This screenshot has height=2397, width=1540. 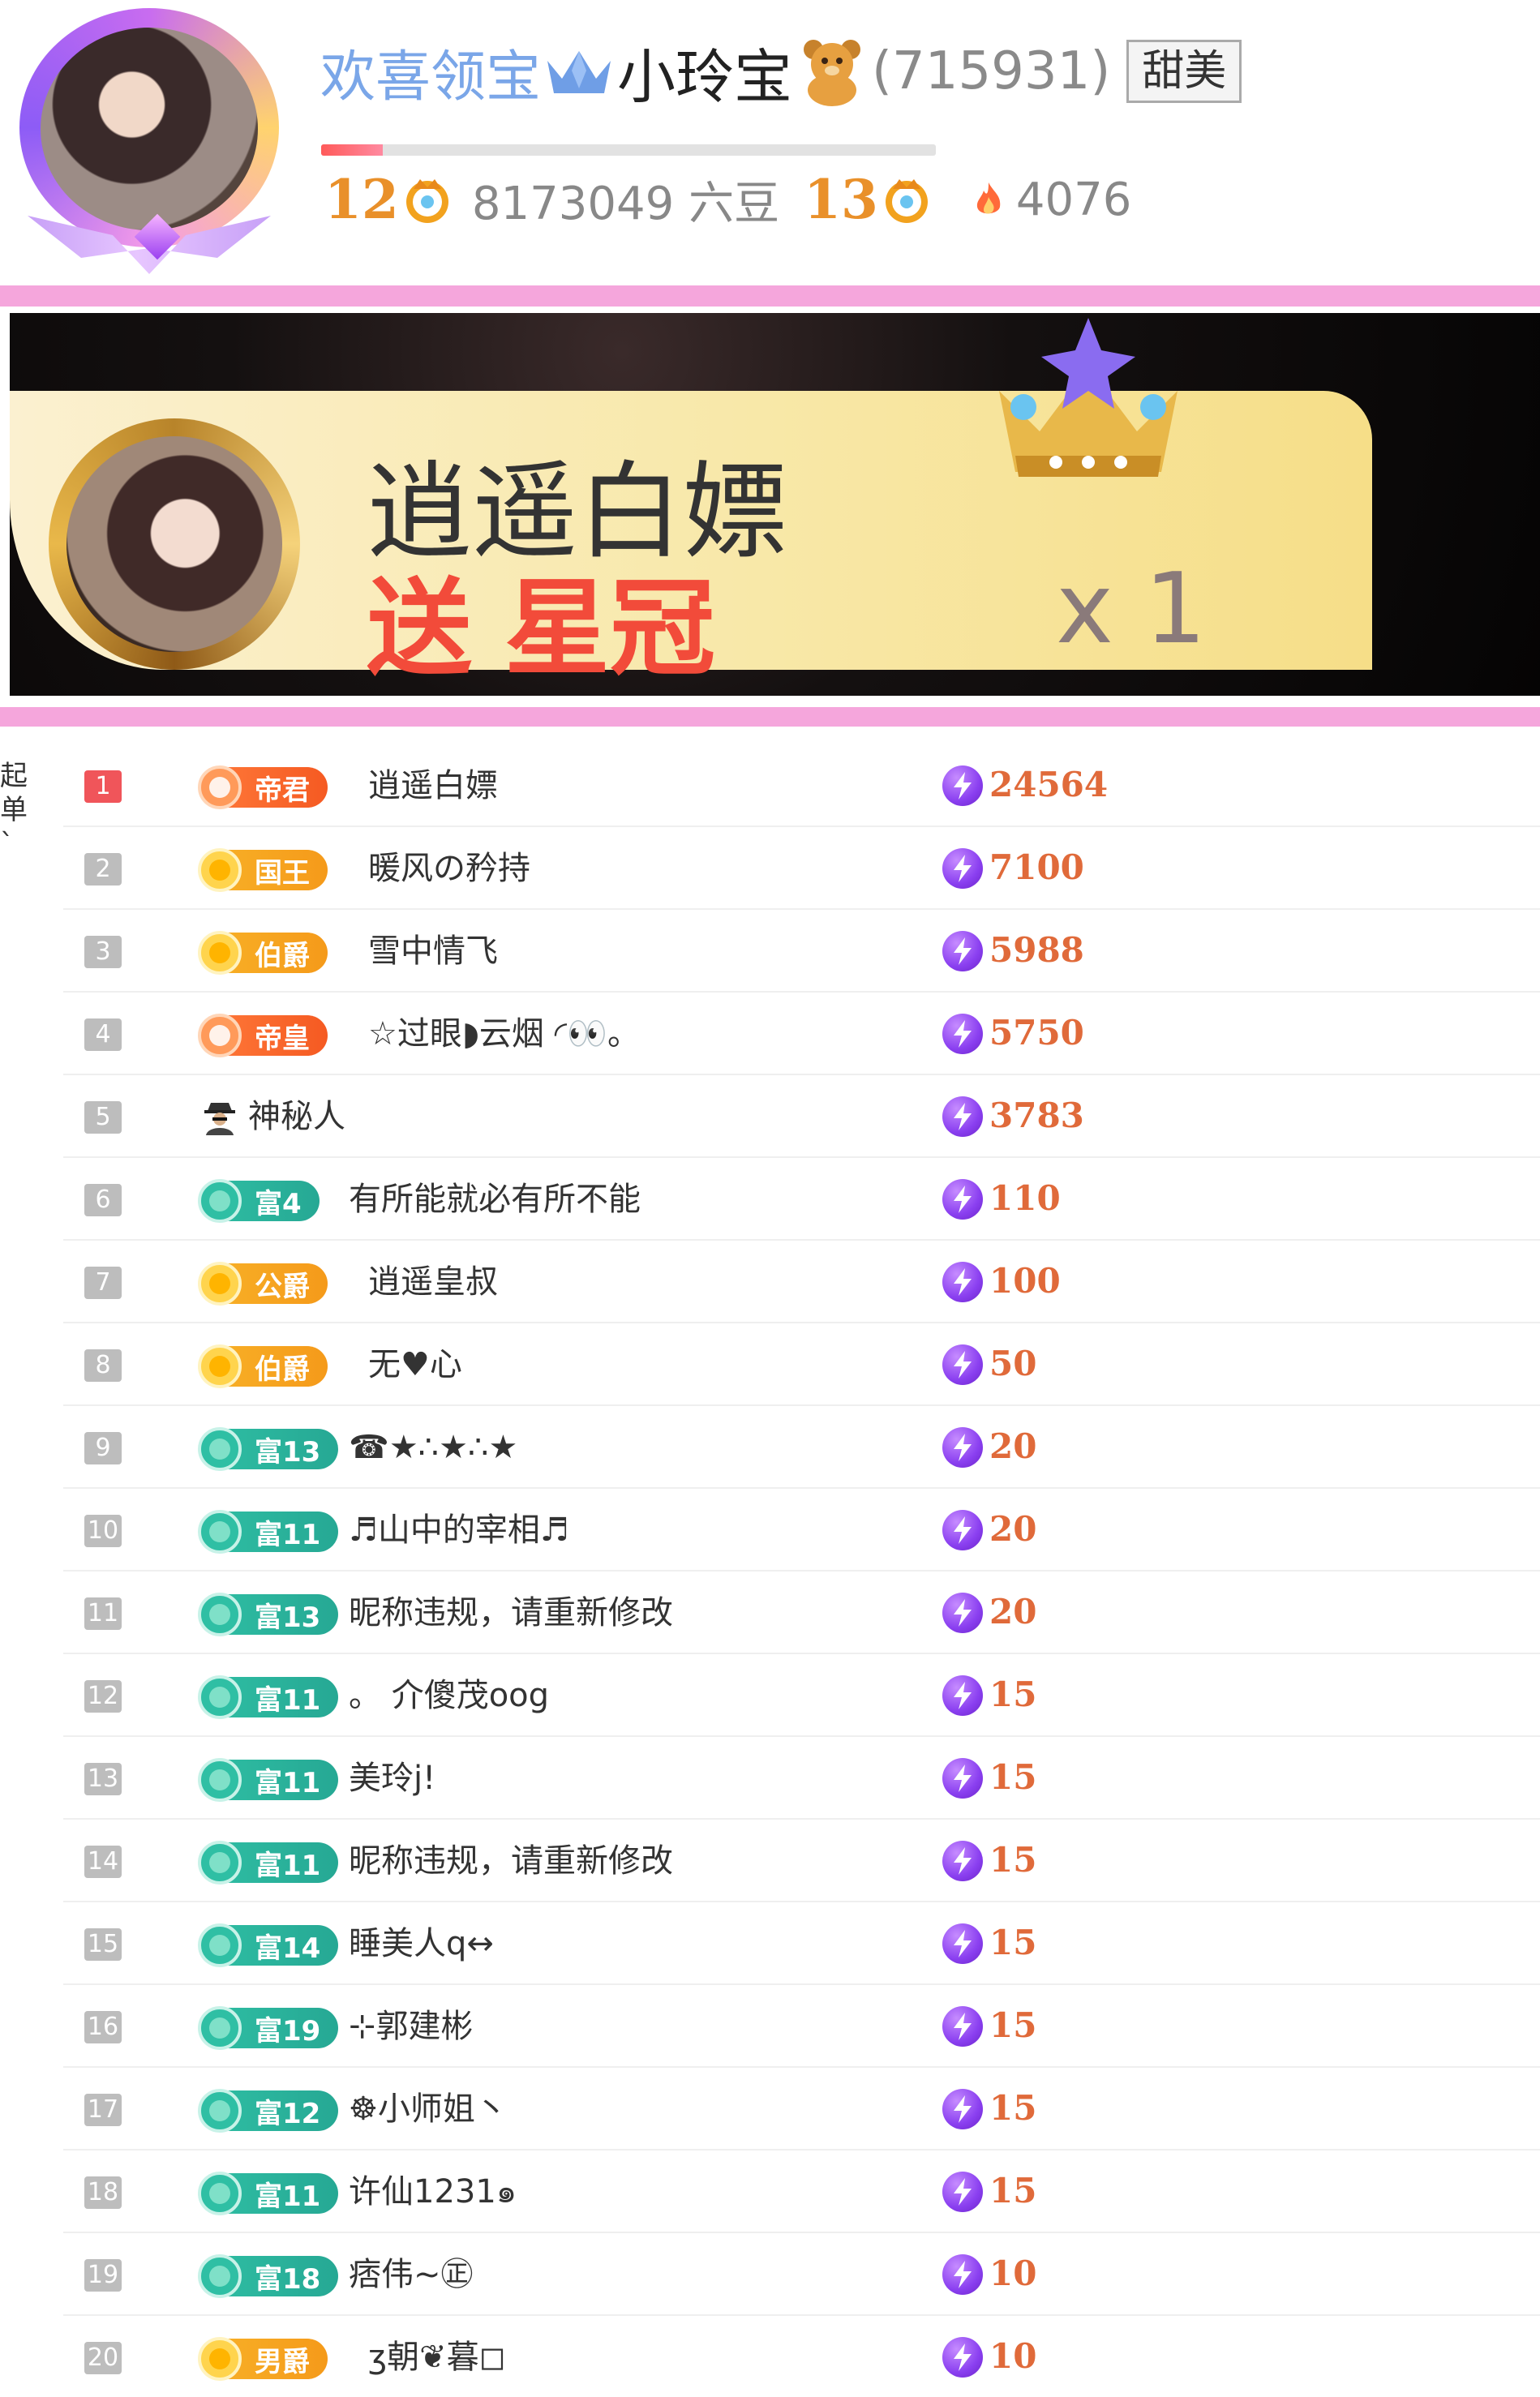 What do you see at coordinates (579, 71) in the screenshot?
I see `crown-icon` at bounding box center [579, 71].